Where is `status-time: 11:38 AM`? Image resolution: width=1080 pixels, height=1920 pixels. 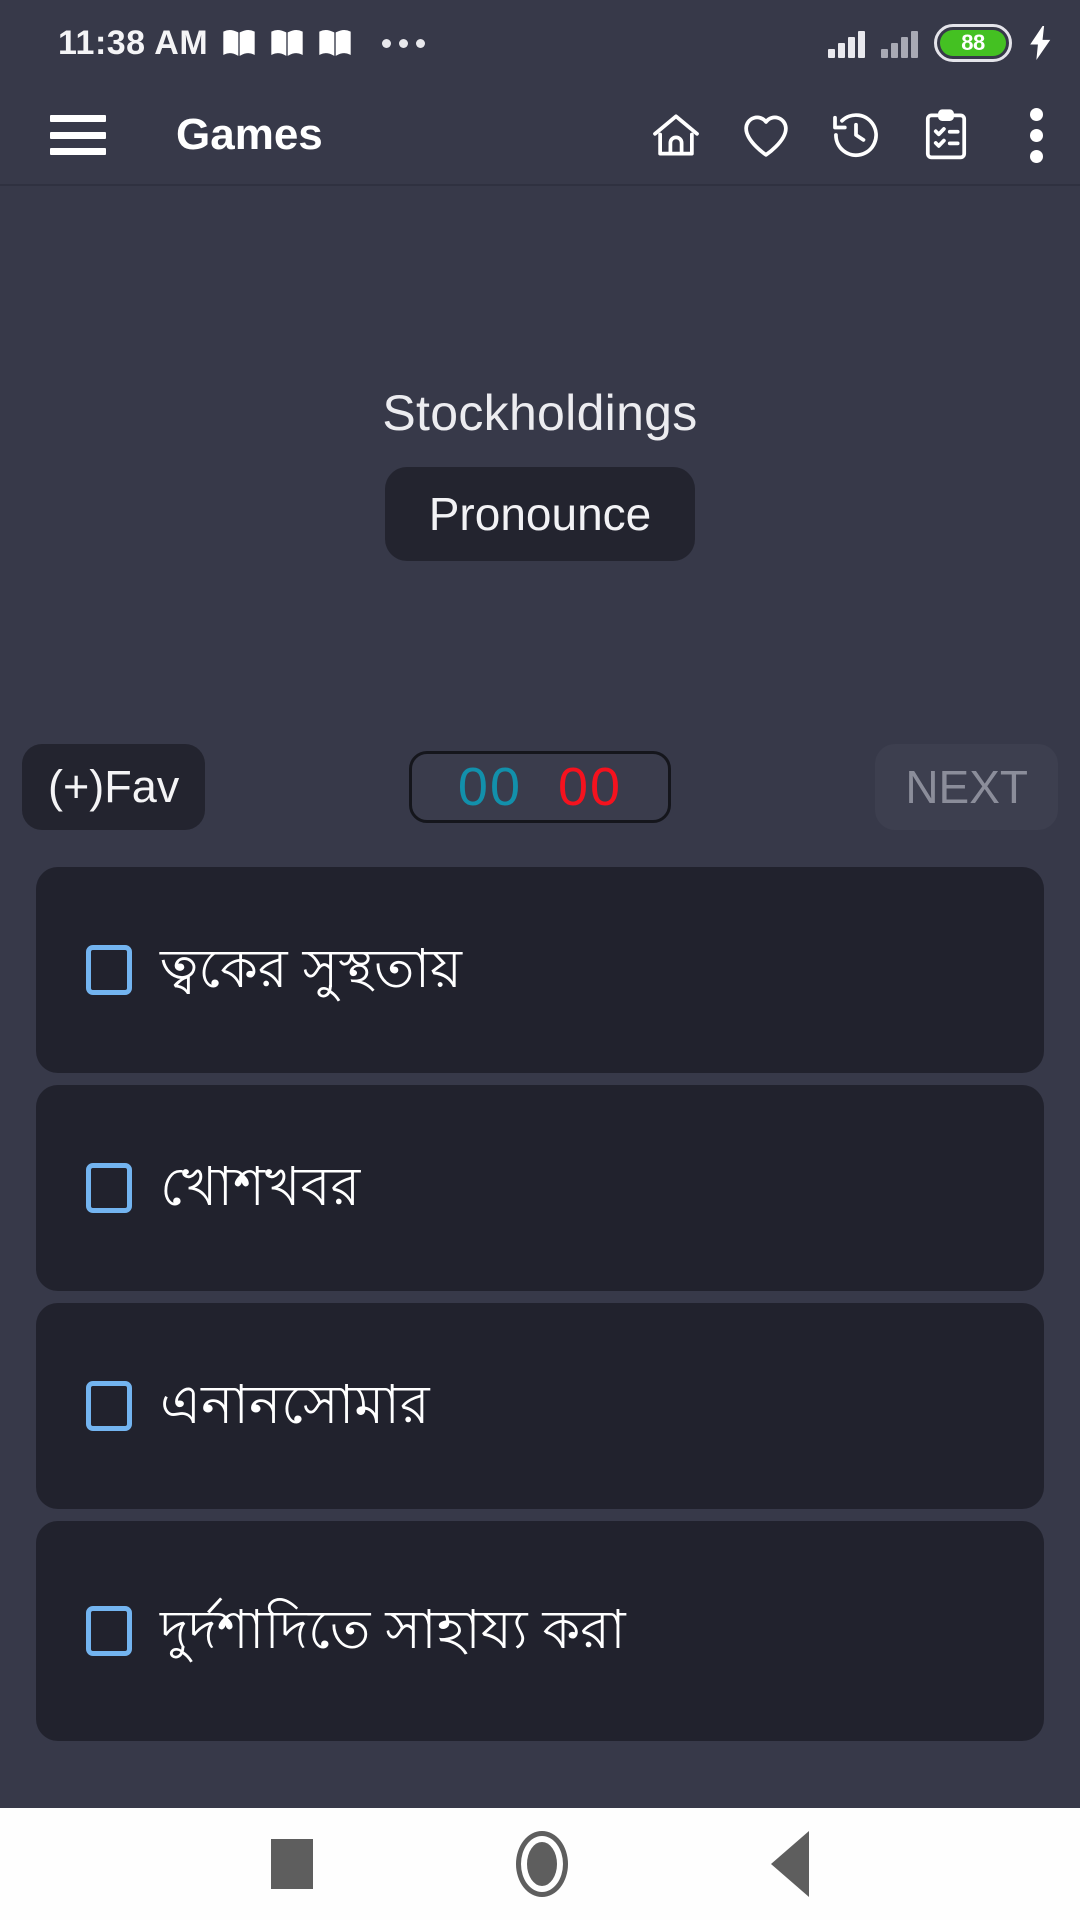
status-time: 11:38 AM is located at coordinates (133, 42).